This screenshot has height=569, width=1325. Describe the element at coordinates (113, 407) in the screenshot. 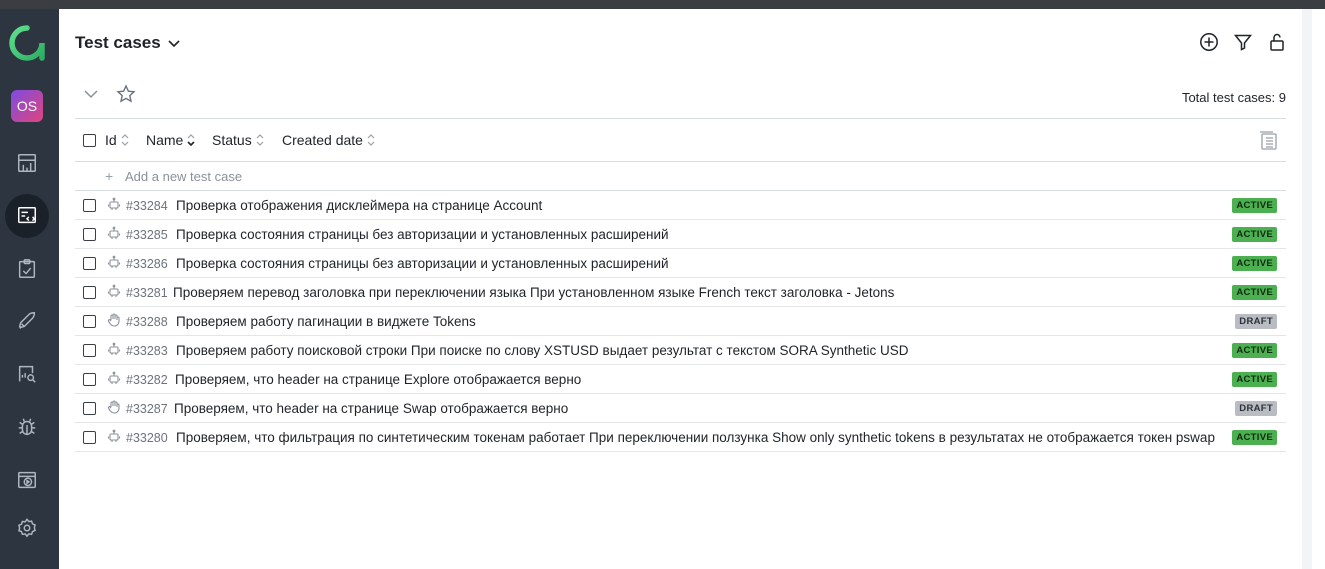

I see `hand-icon` at that location.